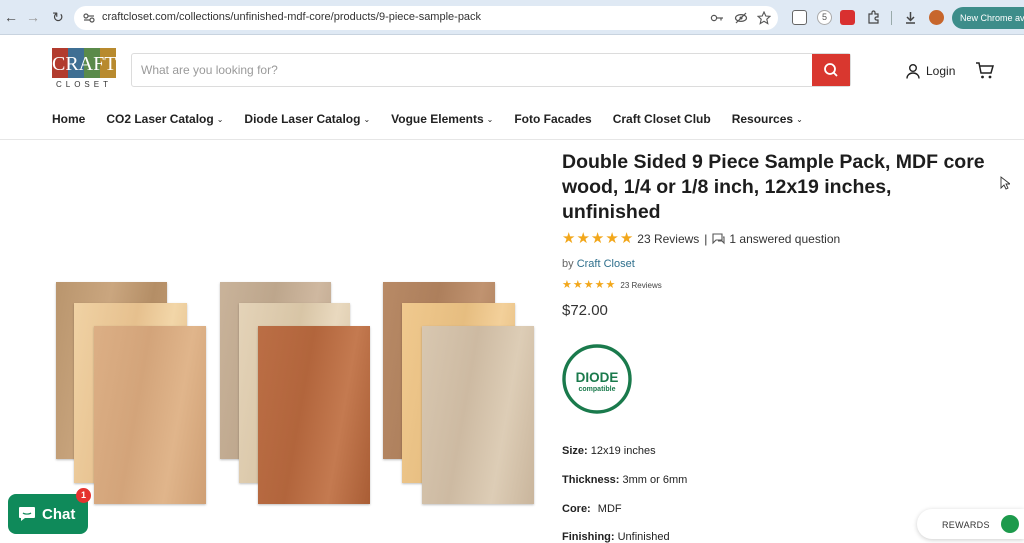  What do you see at coordinates (643, 537) in the screenshot?
I see `spec-value: Unfinished` at bounding box center [643, 537].